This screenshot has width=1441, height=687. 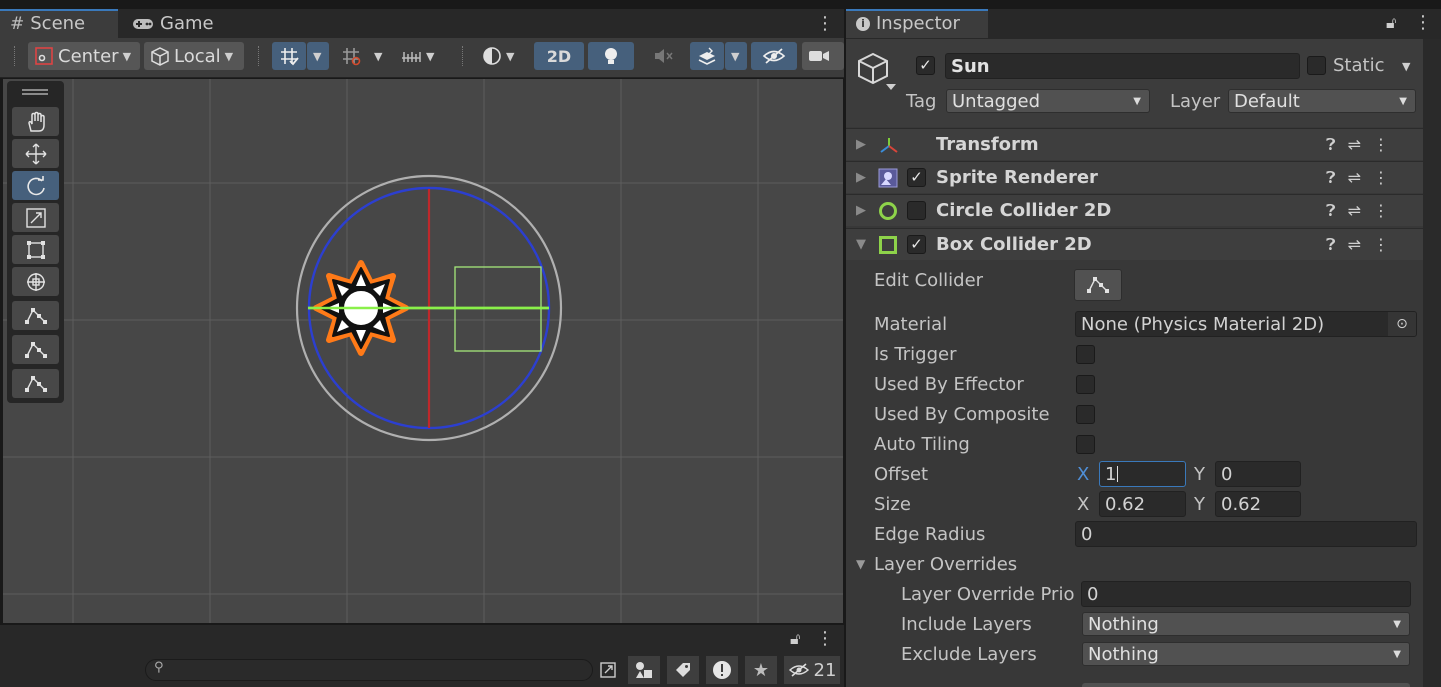 What do you see at coordinates (1199, 504) in the screenshot?
I see `size-y-axis-label: Y` at bounding box center [1199, 504].